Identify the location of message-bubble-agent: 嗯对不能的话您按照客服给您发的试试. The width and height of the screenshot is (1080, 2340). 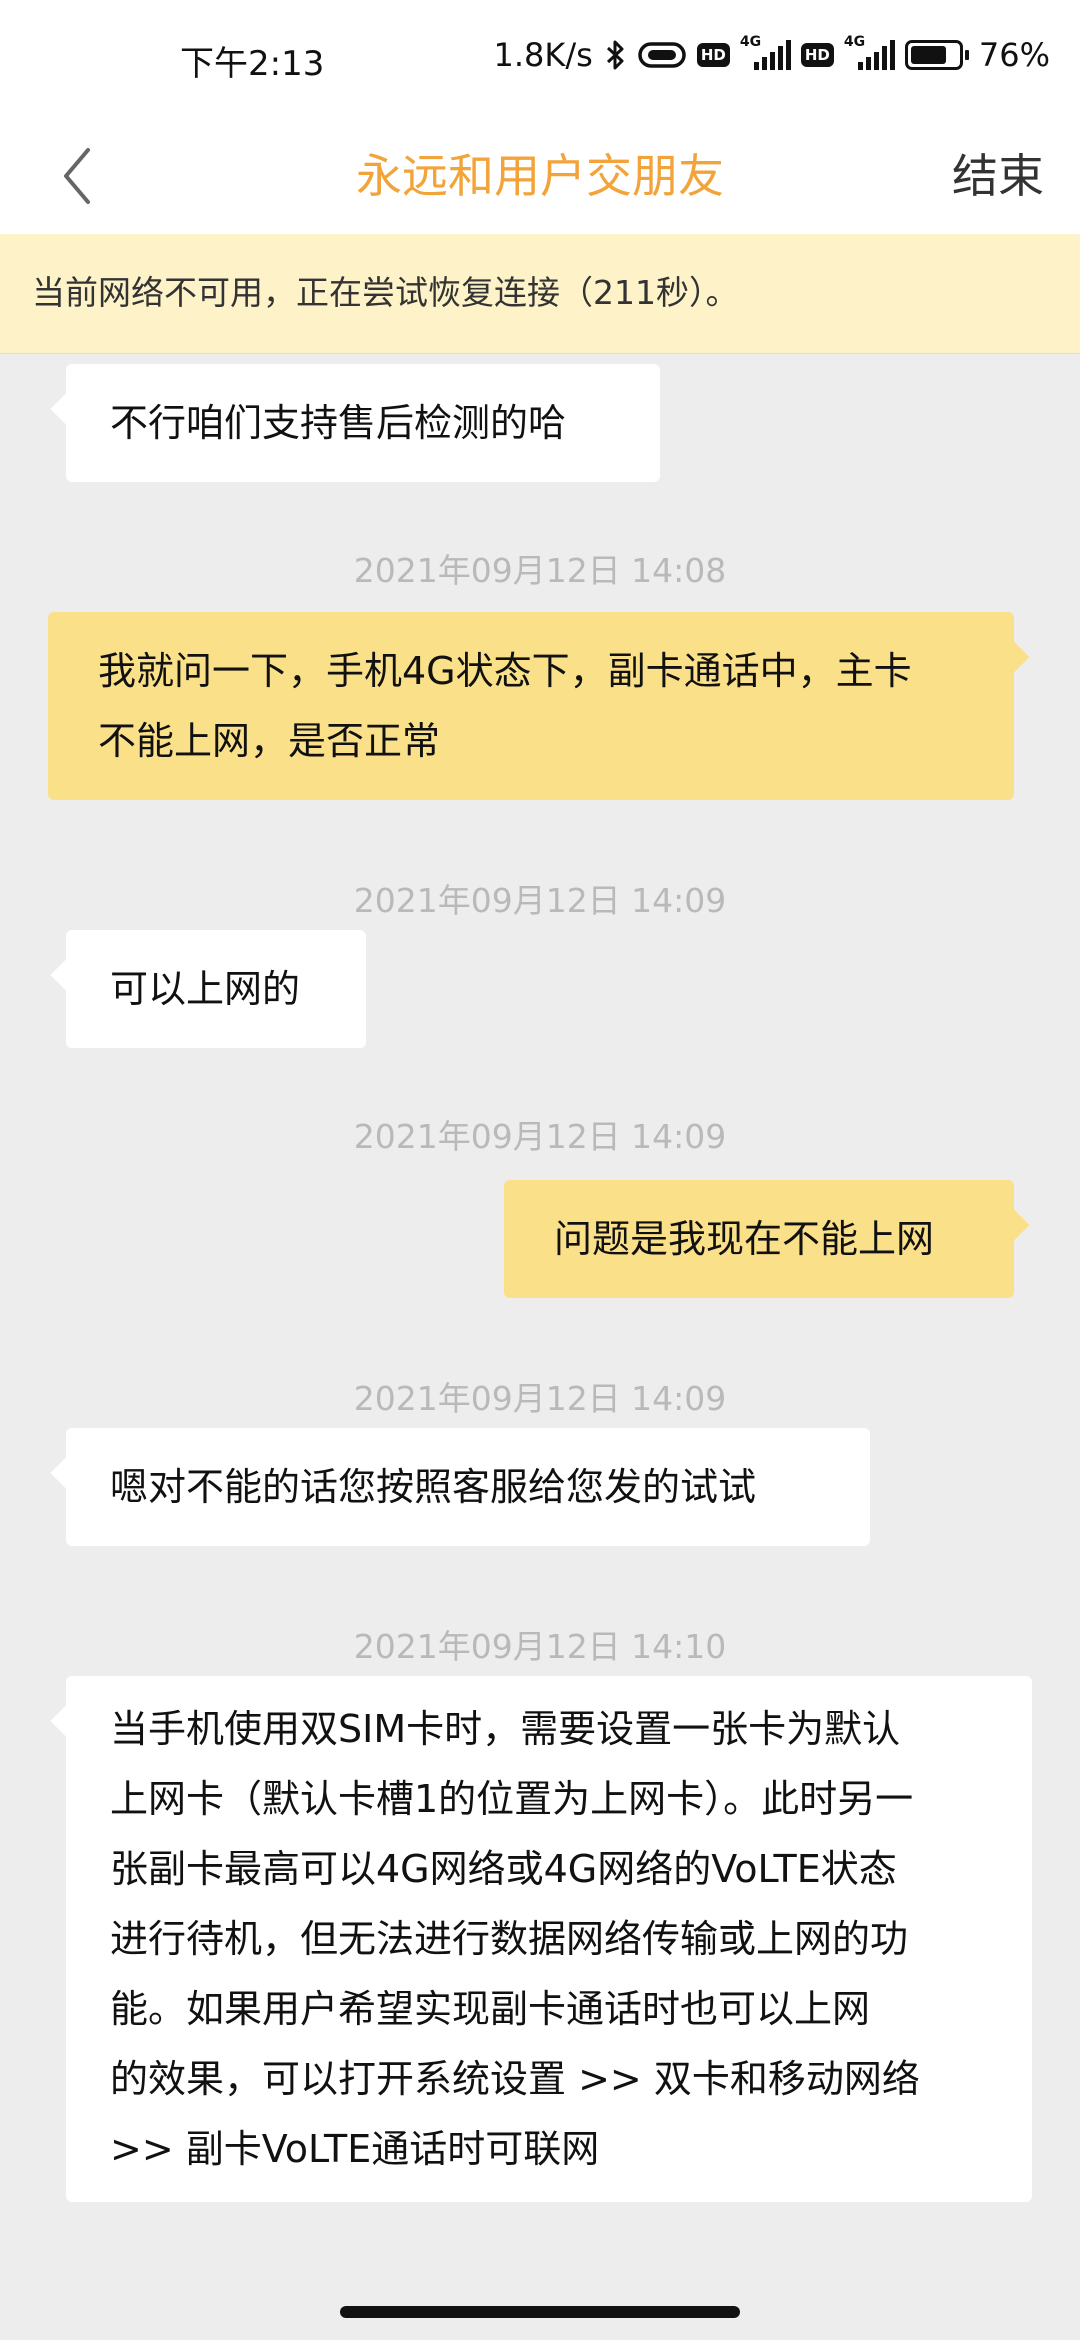
(460, 1487).